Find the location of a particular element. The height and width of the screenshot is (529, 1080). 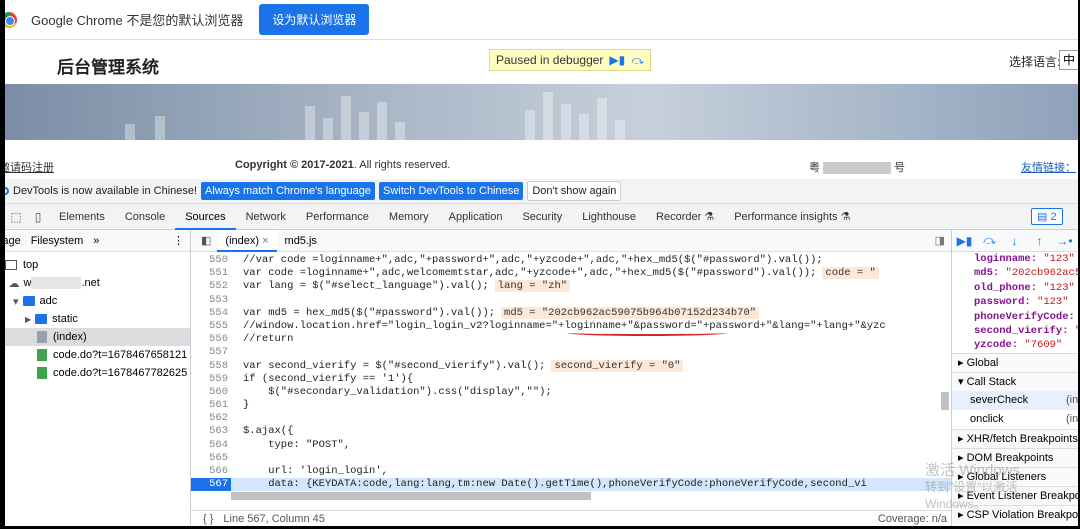

navigator-more-icon: » is located at coordinates (96, 241).